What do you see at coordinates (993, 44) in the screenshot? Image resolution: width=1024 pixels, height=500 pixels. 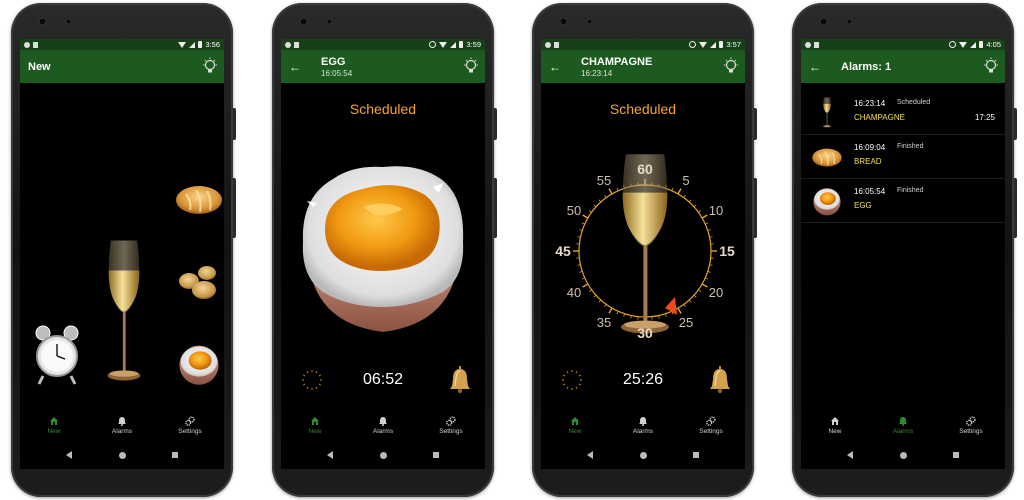 I see `status-time: 4:05` at bounding box center [993, 44].